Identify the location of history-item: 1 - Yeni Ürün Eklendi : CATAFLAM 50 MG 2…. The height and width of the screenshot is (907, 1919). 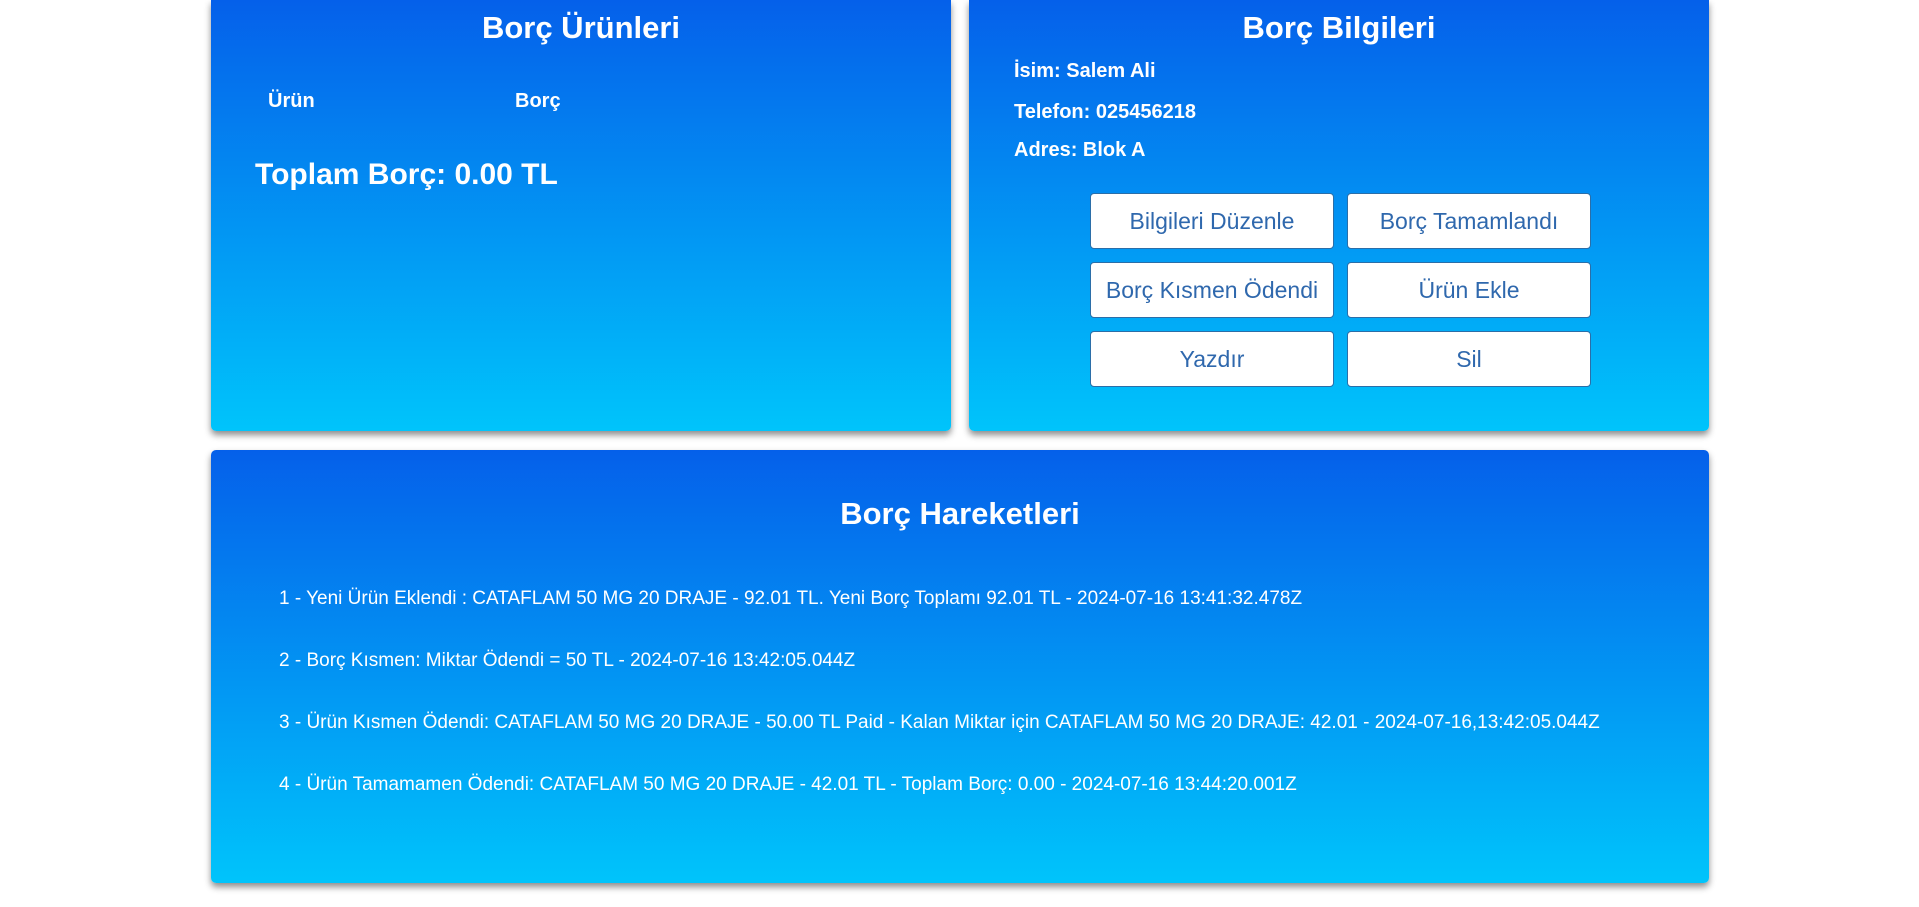
(791, 598).